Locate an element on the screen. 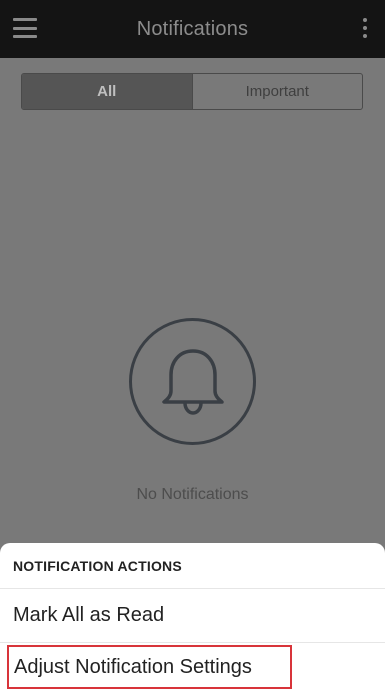 The image size is (385, 698). page-title: Notifications is located at coordinates (192, 28).